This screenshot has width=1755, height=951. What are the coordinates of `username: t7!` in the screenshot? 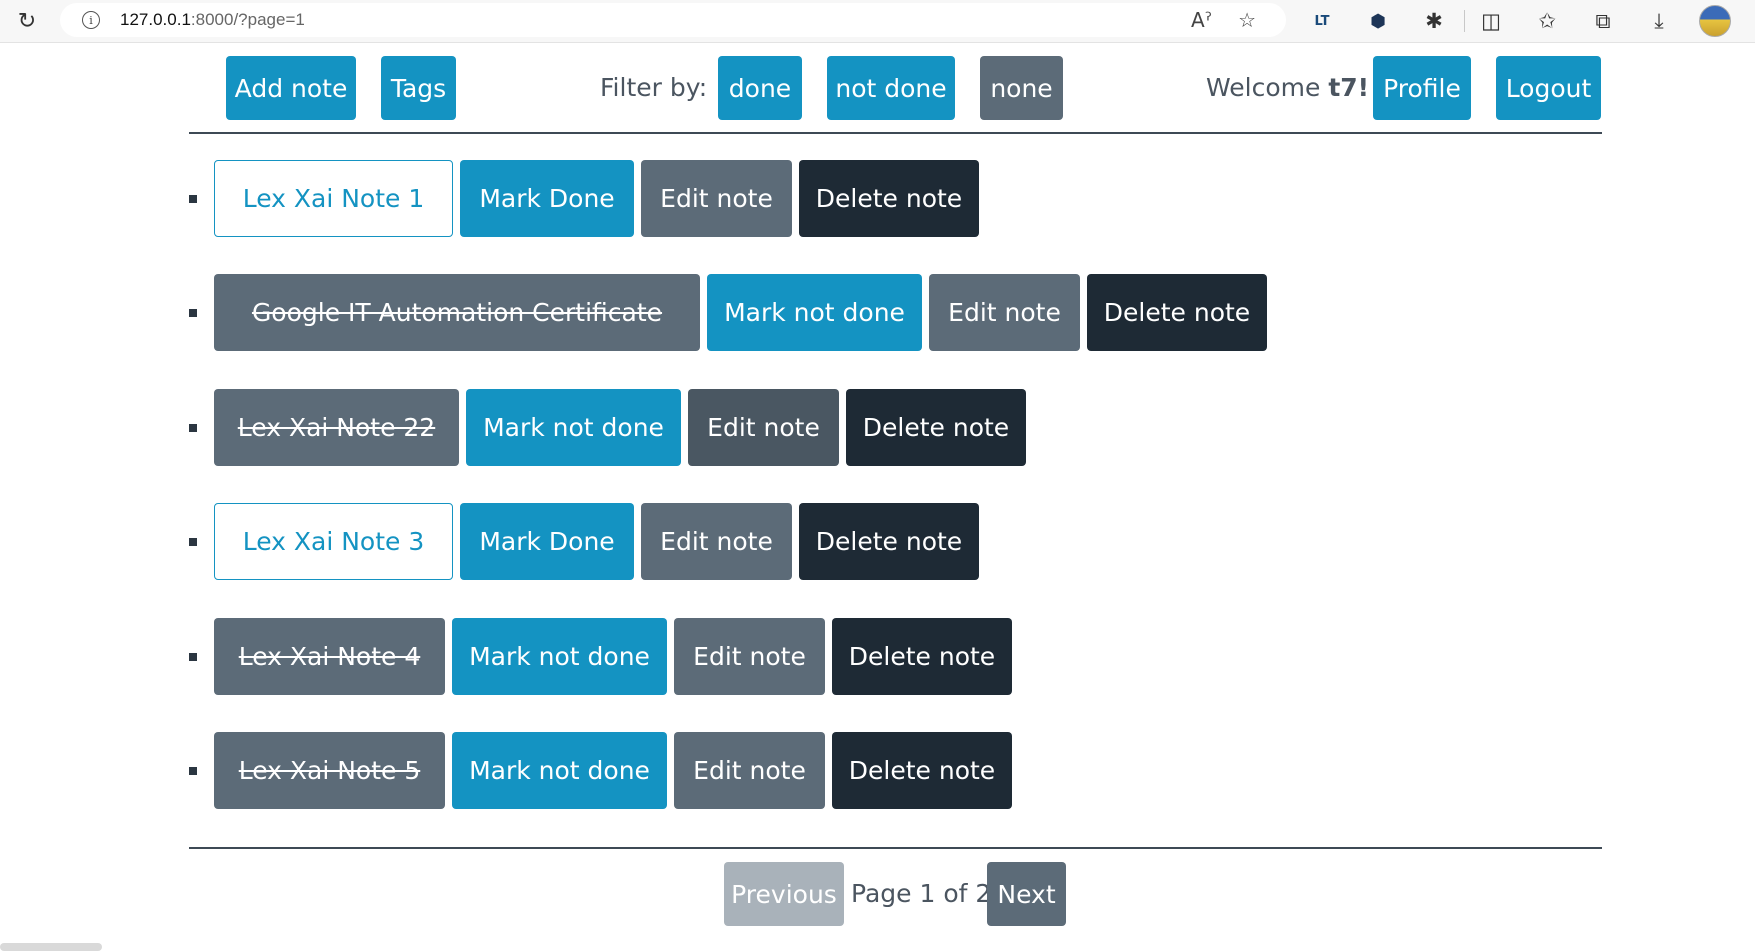 It's located at (1349, 87).